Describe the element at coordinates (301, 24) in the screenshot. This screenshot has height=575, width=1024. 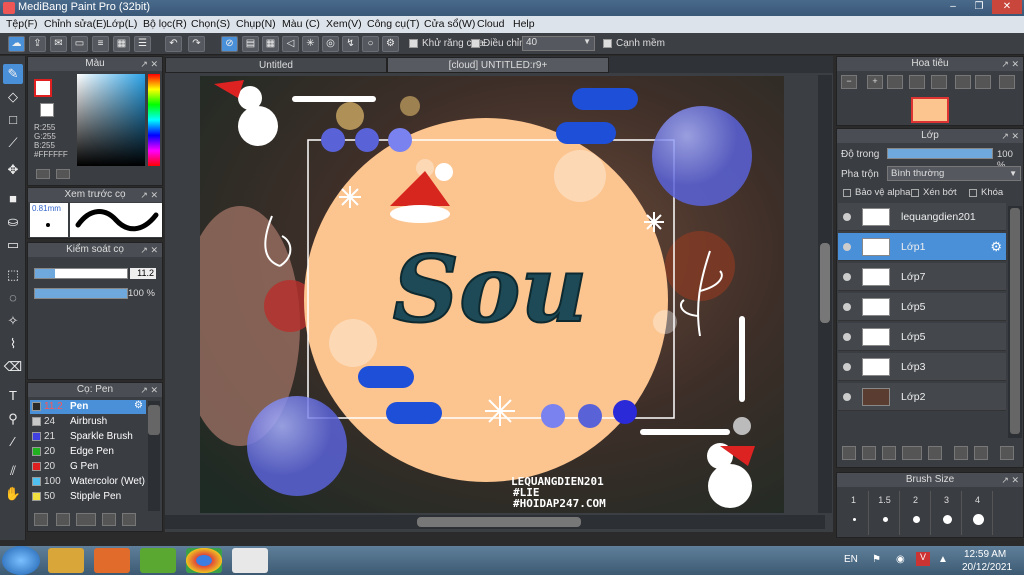
I see `menu-color: Màu (C)` at that location.